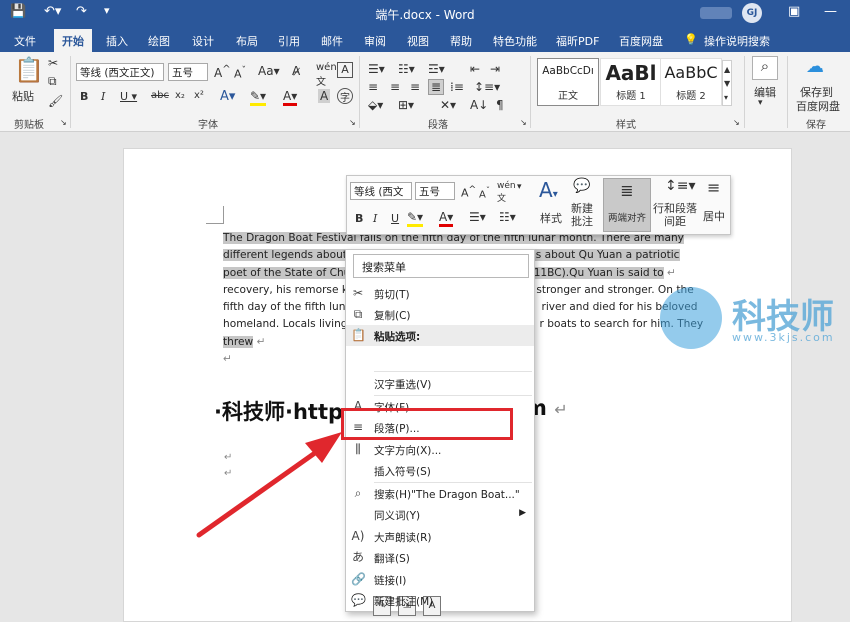  What do you see at coordinates (418, 41) in the screenshot?
I see `tab-view: 视图` at bounding box center [418, 41].